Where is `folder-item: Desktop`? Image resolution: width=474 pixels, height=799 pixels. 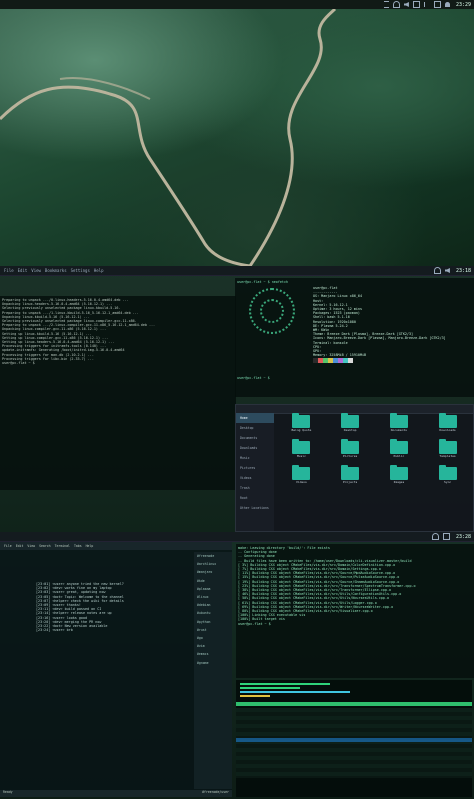
folder-item: Desktop is located at coordinates (350, 426).